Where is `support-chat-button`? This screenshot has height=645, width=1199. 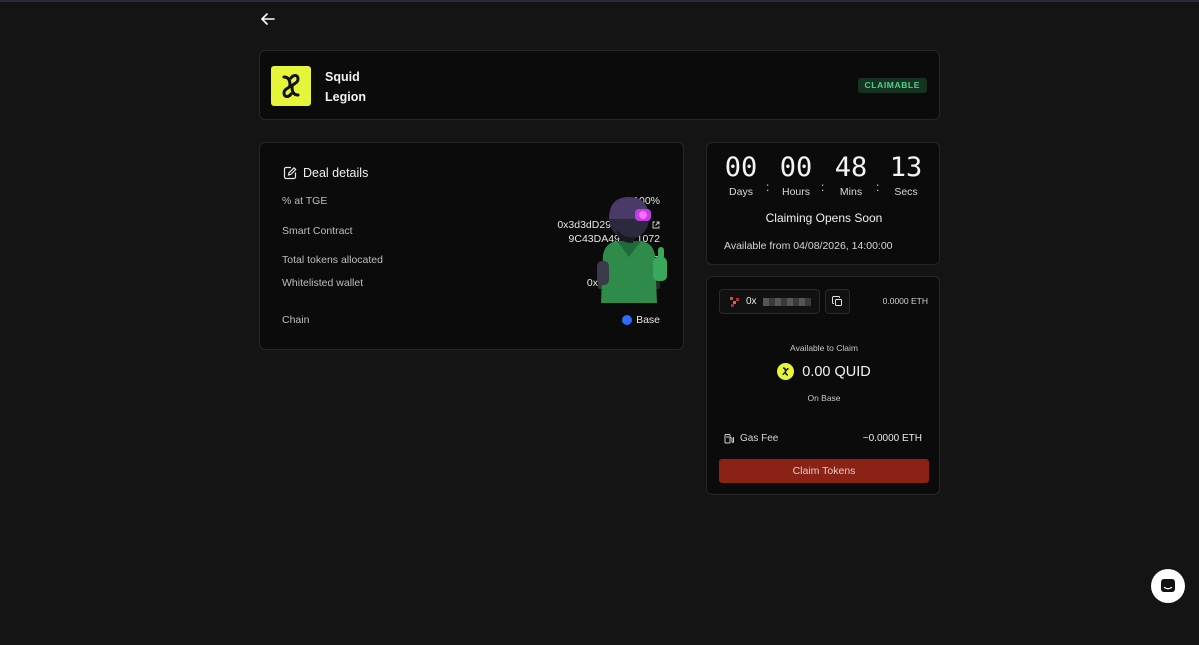 support-chat-button is located at coordinates (1168, 586).